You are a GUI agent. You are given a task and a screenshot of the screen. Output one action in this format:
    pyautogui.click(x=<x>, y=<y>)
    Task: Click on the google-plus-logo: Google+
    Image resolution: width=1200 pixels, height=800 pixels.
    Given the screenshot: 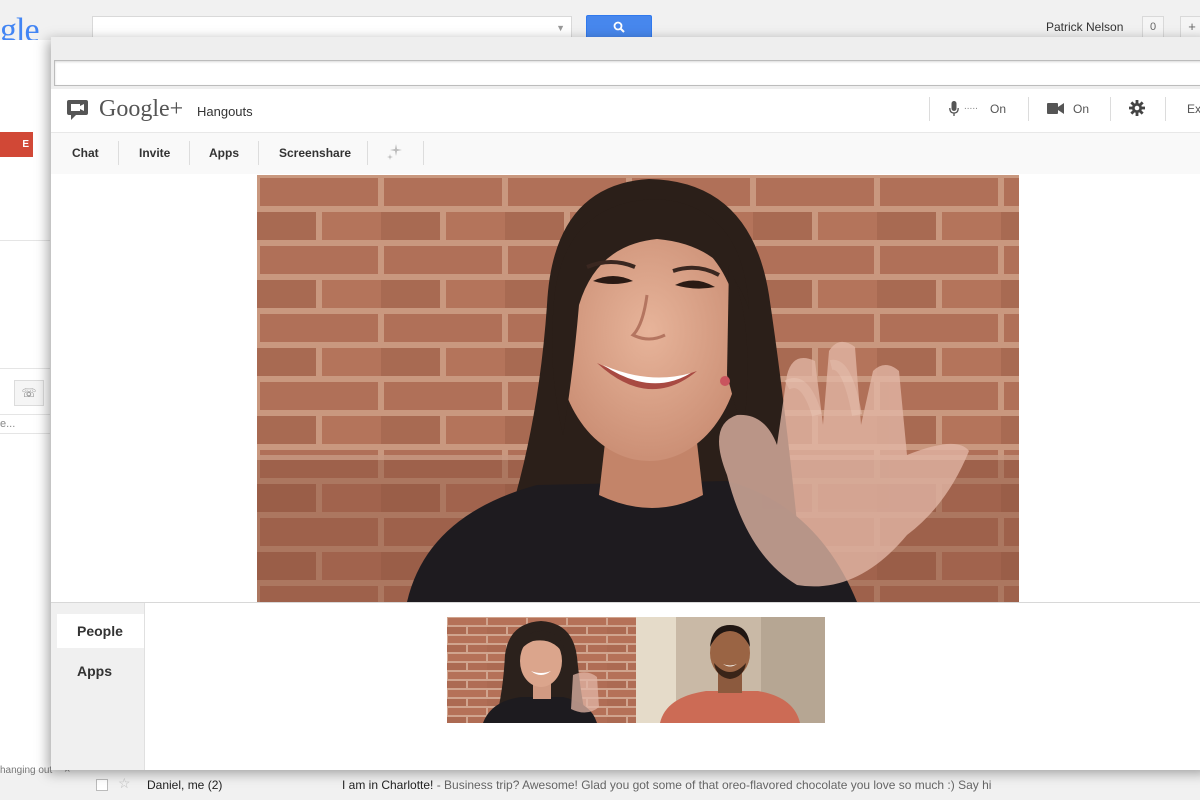 What is the action you would take?
    pyautogui.click(x=141, y=109)
    